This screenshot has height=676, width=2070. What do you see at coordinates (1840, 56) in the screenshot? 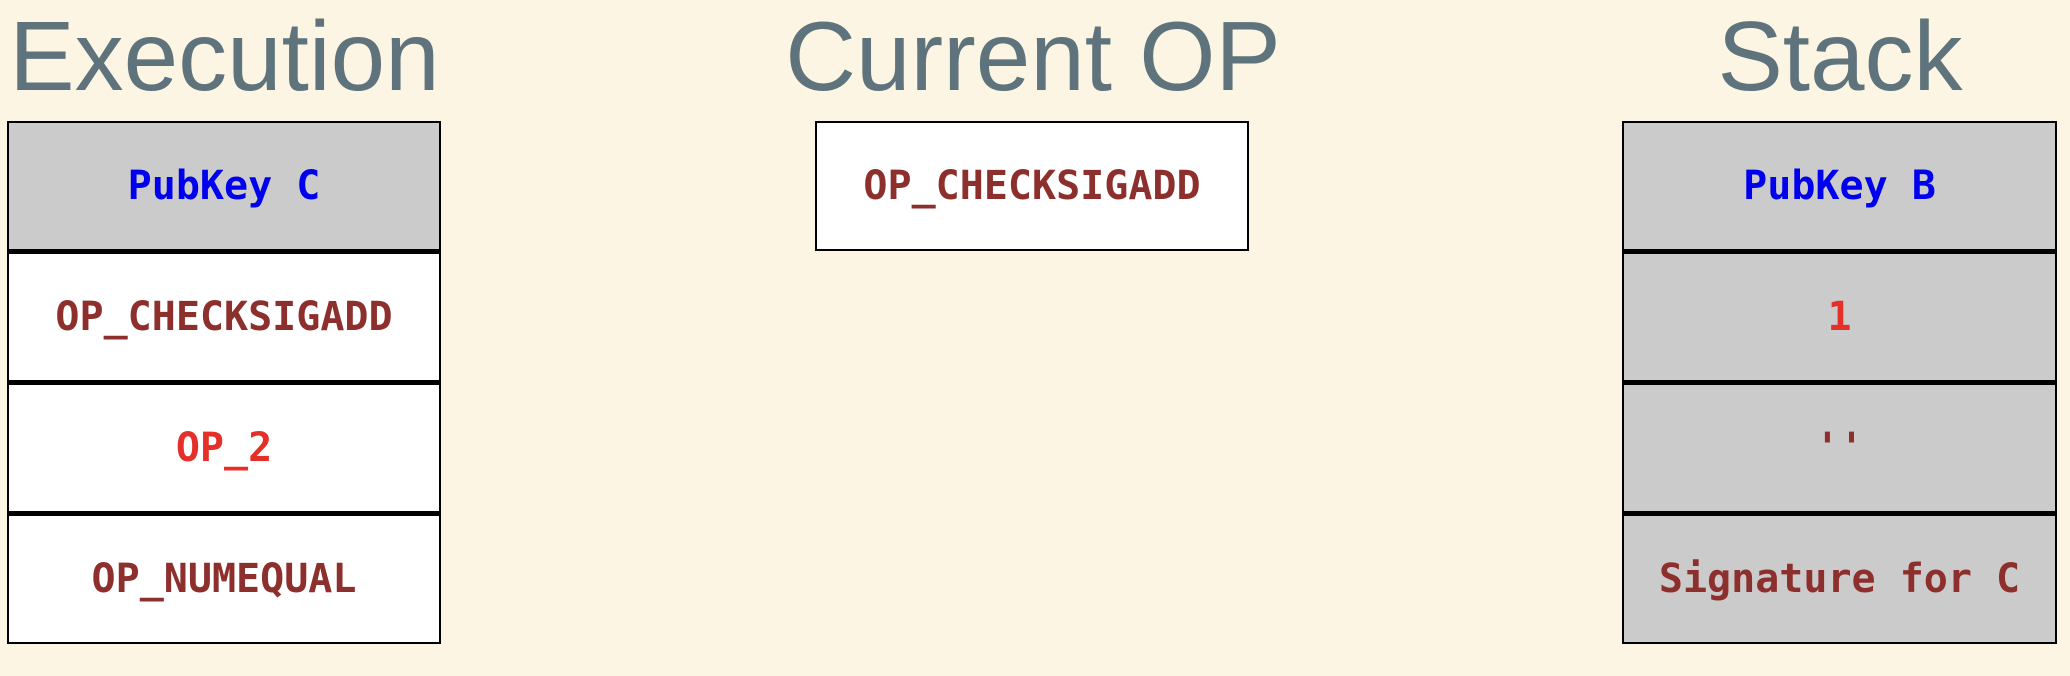
I see `stack-title: Stack` at bounding box center [1840, 56].